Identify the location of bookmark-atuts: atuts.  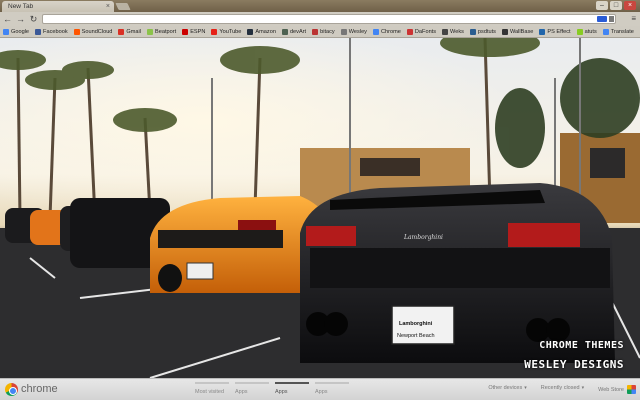
(586, 31).